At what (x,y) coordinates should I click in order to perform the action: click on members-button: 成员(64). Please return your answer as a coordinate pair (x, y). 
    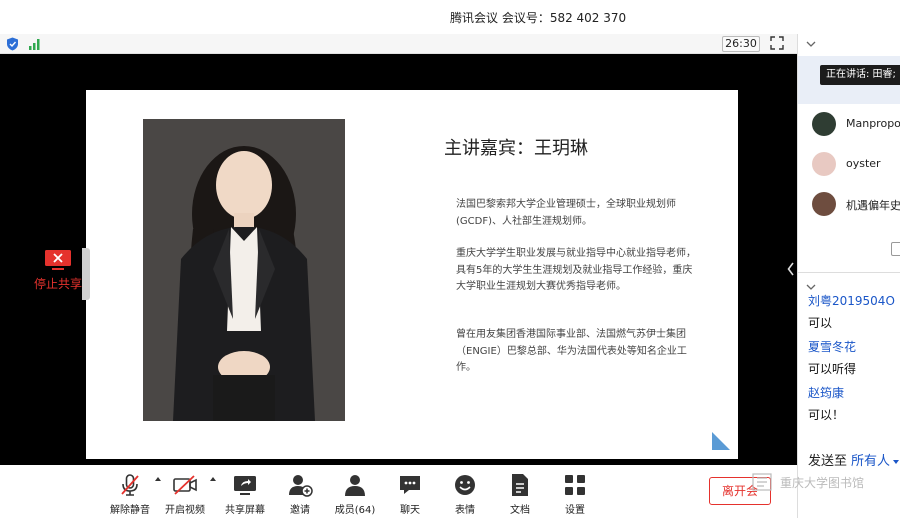
    Looking at the image, I should click on (355, 494).